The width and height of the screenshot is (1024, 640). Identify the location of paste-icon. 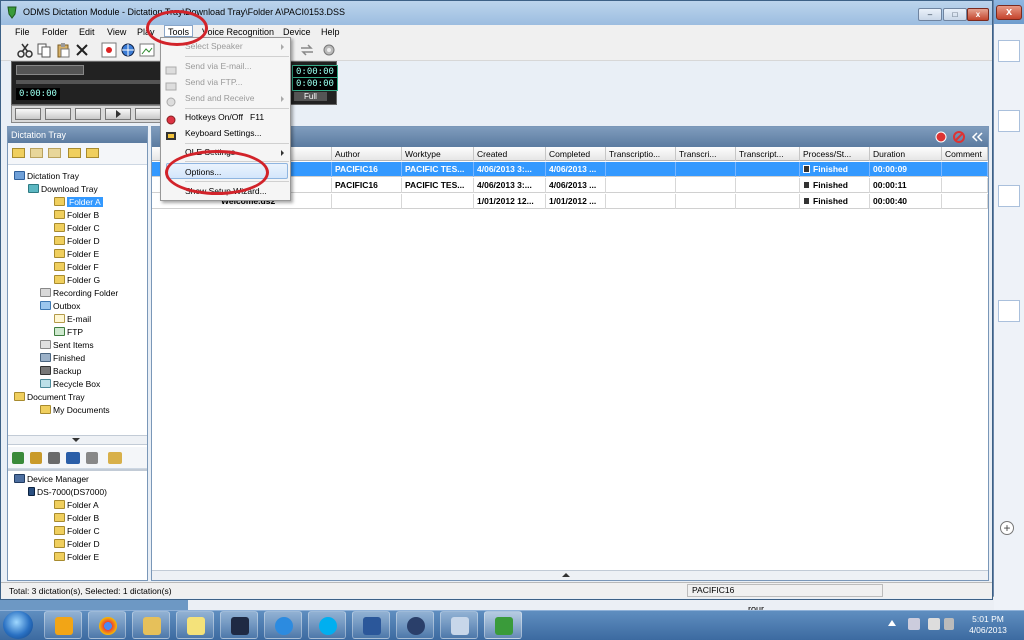
(63, 50).